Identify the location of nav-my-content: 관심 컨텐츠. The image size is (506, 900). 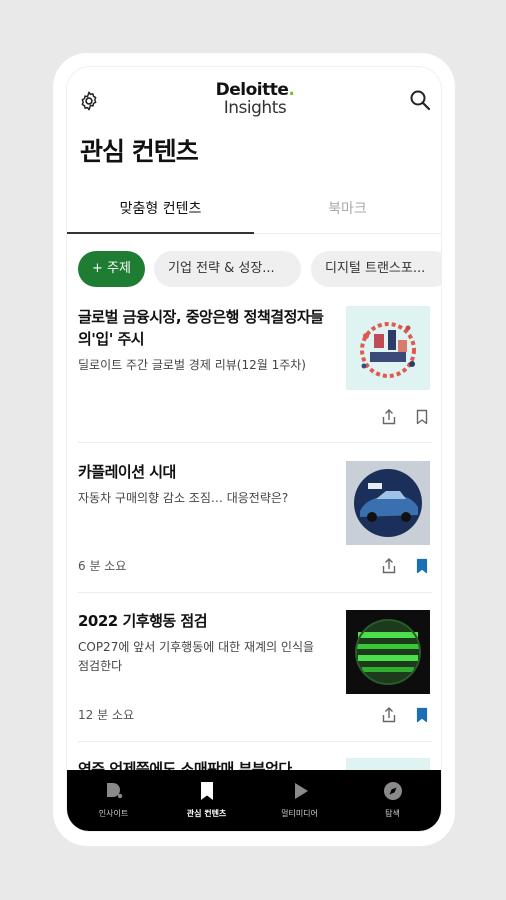
(206, 800).